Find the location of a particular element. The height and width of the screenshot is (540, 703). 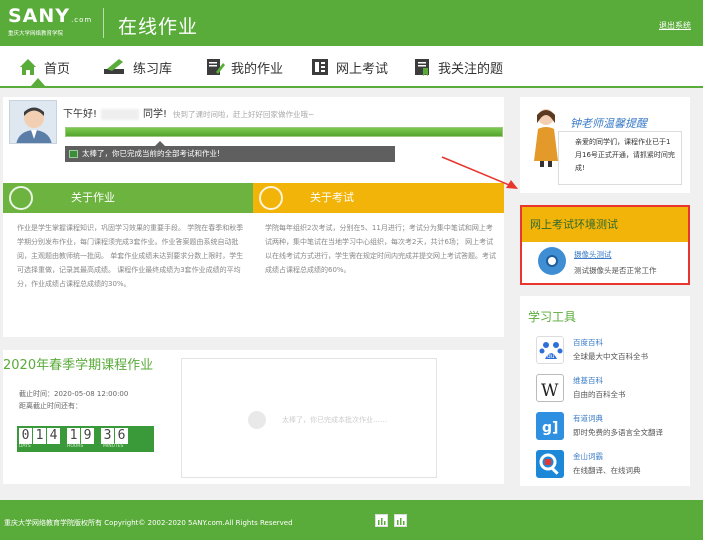

progress-fill is located at coordinates (284, 132).